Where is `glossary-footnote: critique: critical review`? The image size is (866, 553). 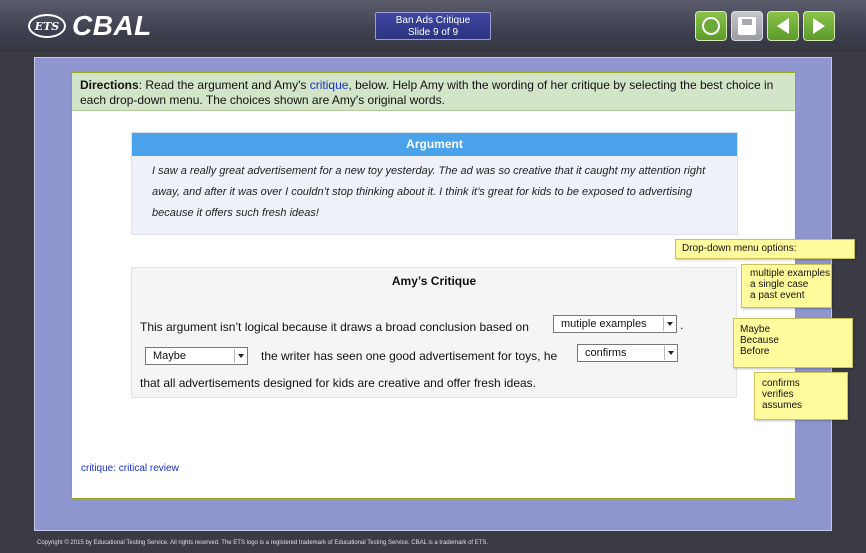
glossary-footnote: critique: critical review is located at coordinates (130, 468).